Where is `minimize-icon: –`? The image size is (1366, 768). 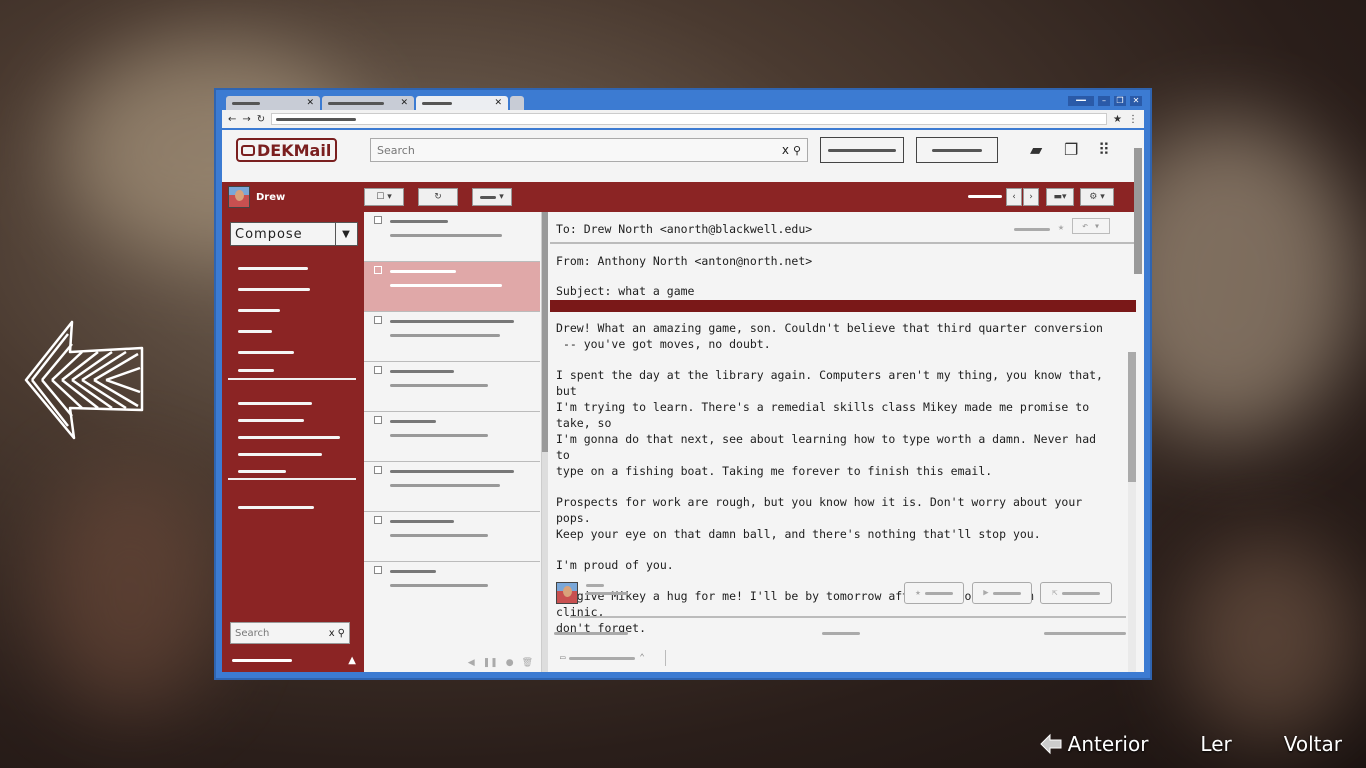 minimize-icon: – is located at coordinates (1104, 101).